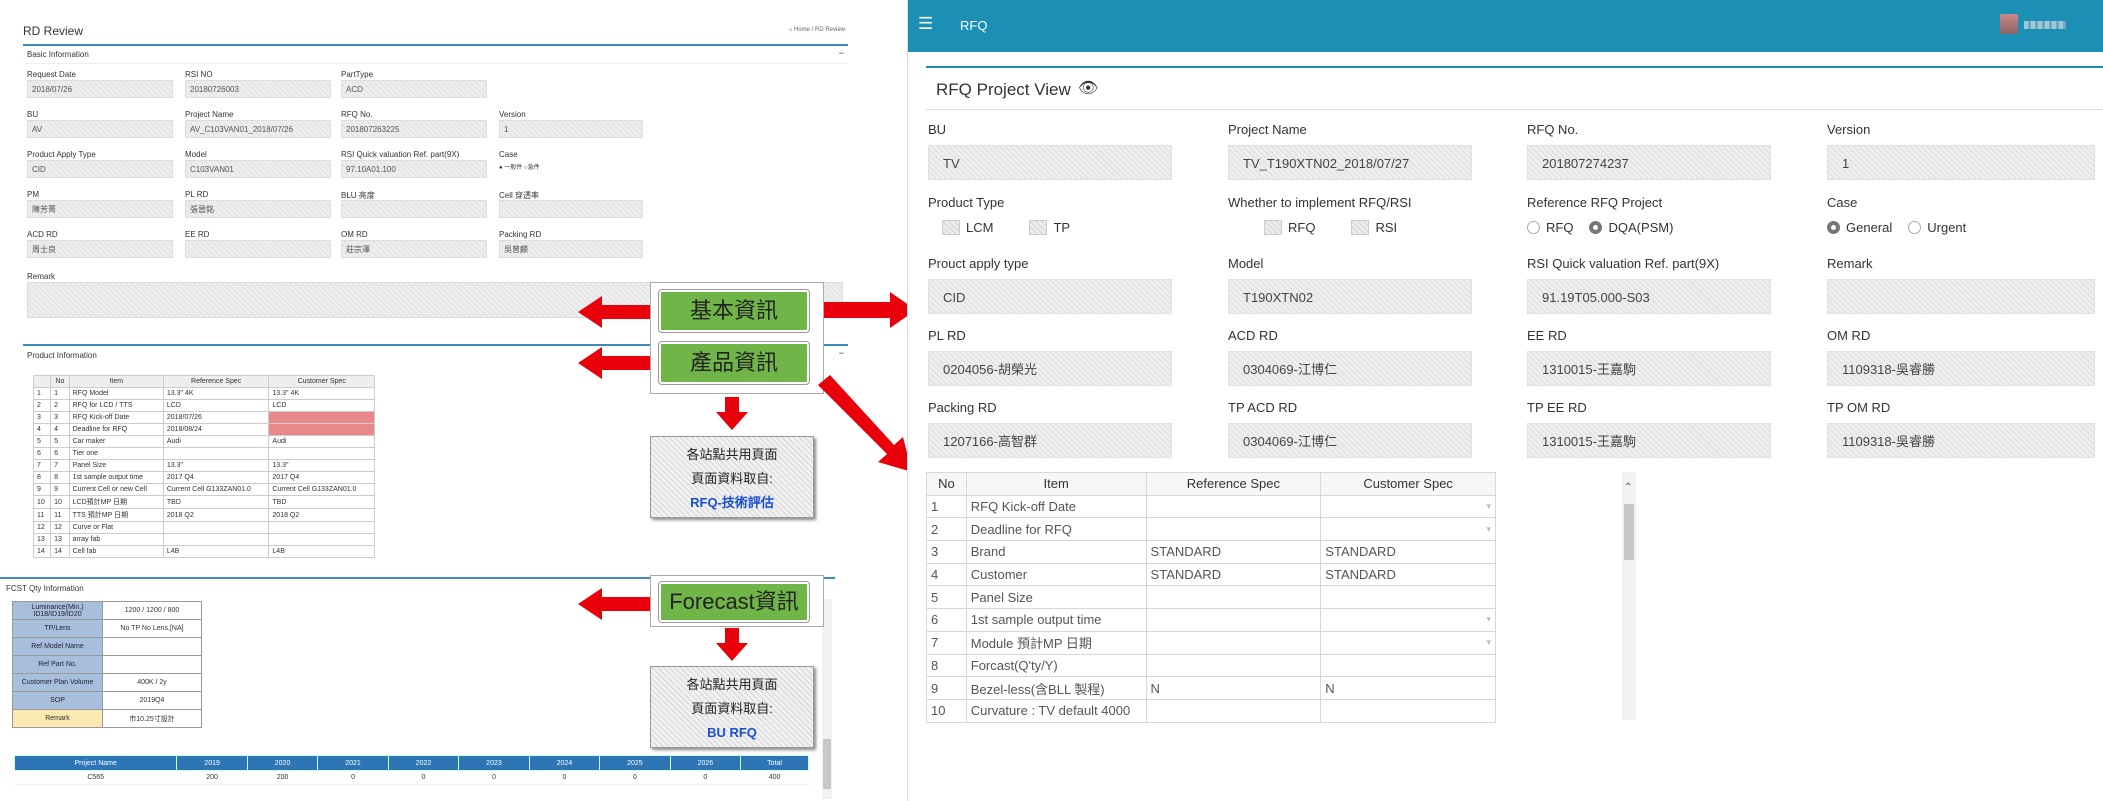  Describe the element at coordinates (1360, 227) in the screenshot. I see `rsi-checkbox` at that location.